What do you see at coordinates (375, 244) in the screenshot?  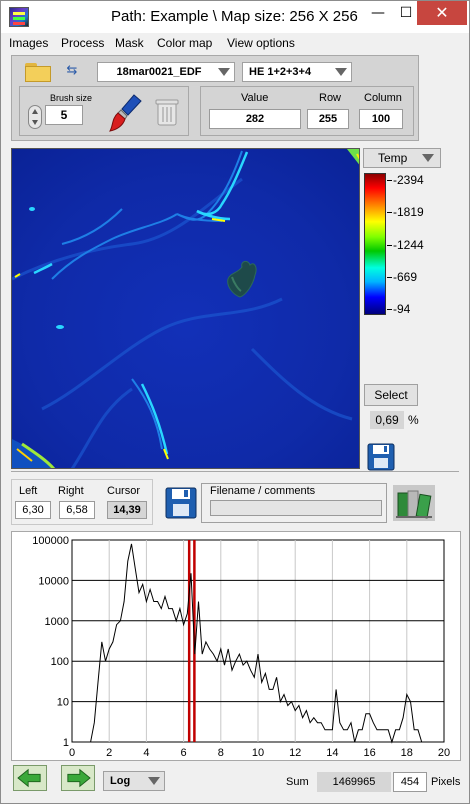 I see `color-scale-bar` at bounding box center [375, 244].